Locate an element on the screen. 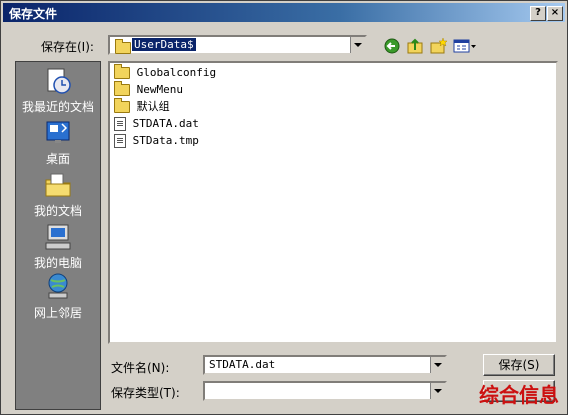 The image size is (568, 415). places-bar: 我最近的文档 桌面 我的文档 我的电脑 网上邻居 is located at coordinates (58, 235).